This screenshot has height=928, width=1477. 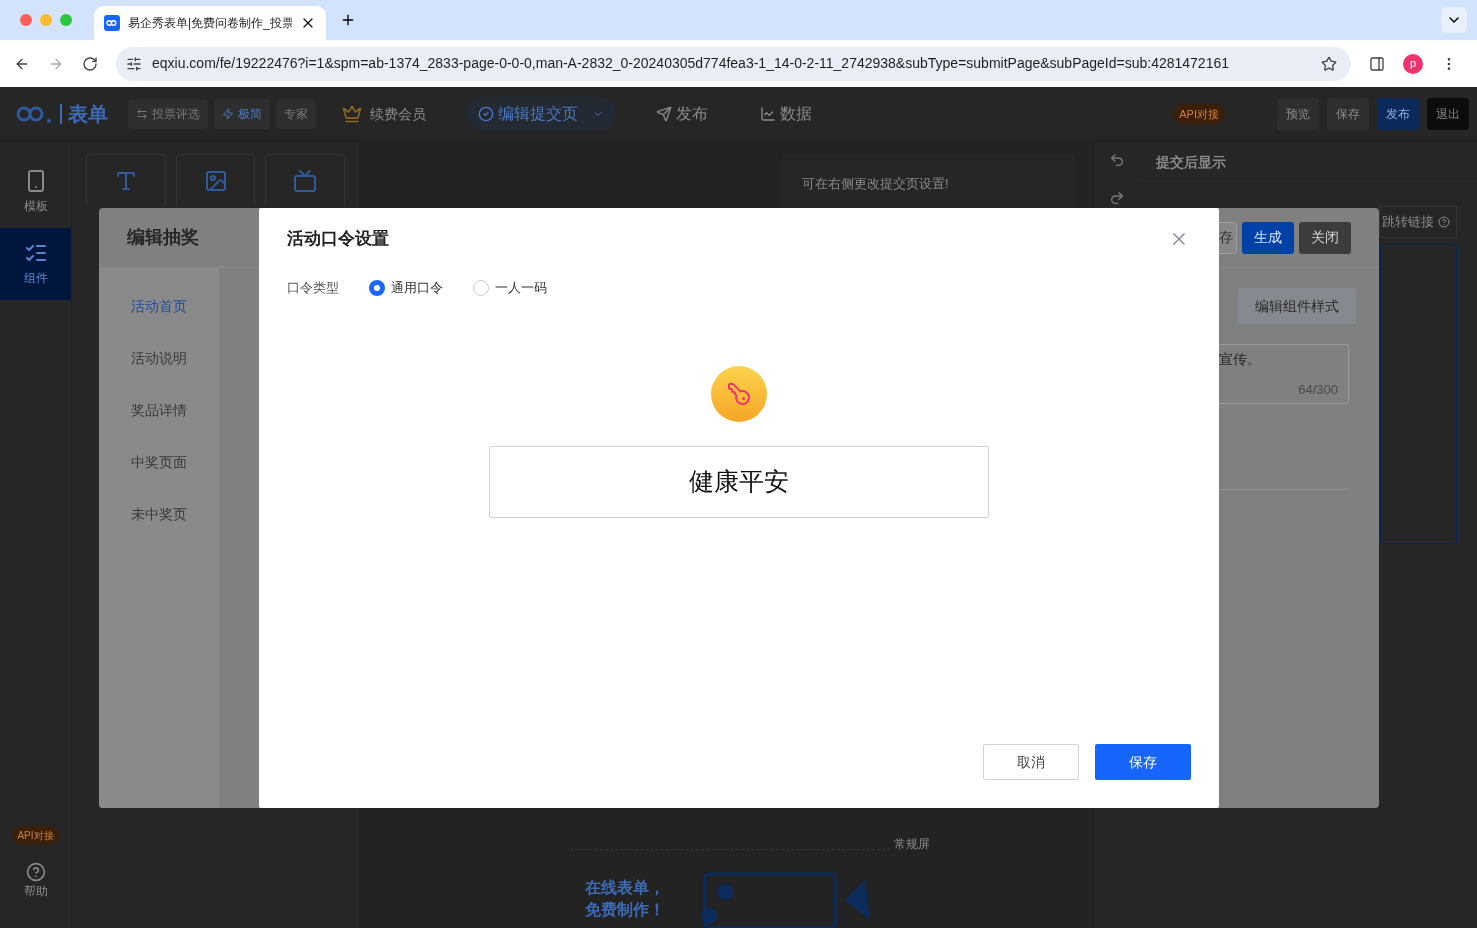 I want to click on jump-link-tab: 跳转链接, so click(x=1418, y=222).